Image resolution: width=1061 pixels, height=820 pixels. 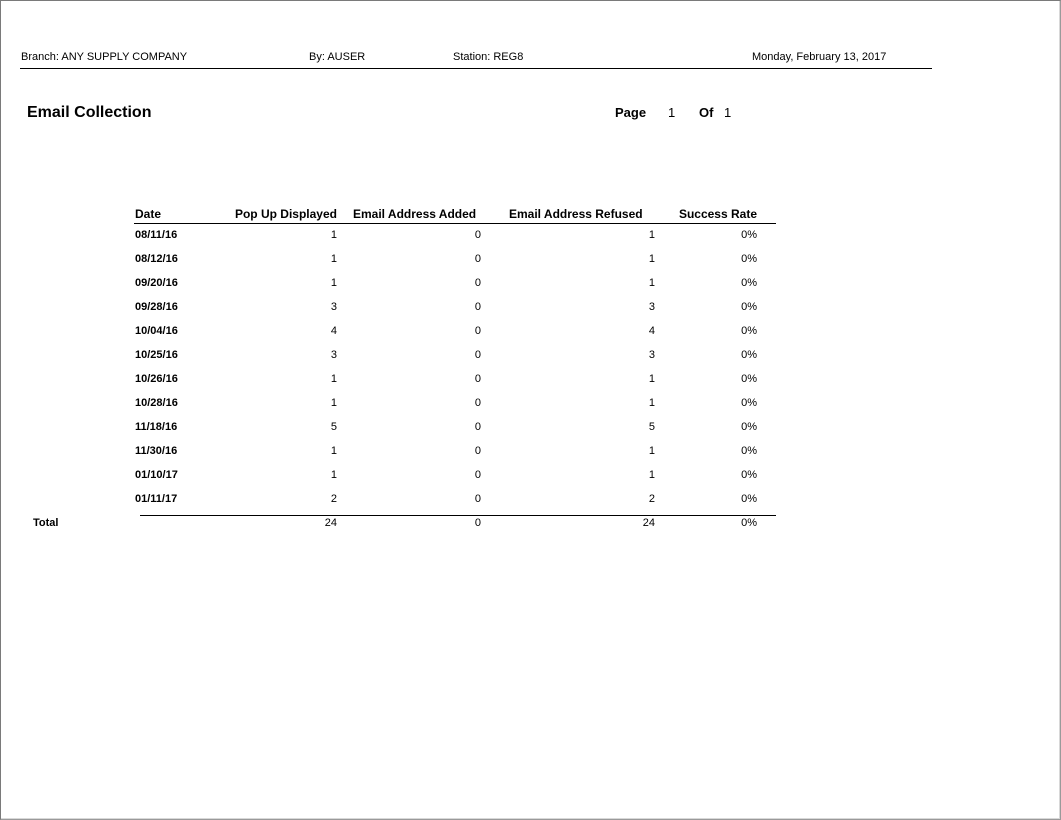 What do you see at coordinates (530, 236) in the screenshot?
I see `table-row: 08/11/16 1 0 1 0%` at bounding box center [530, 236].